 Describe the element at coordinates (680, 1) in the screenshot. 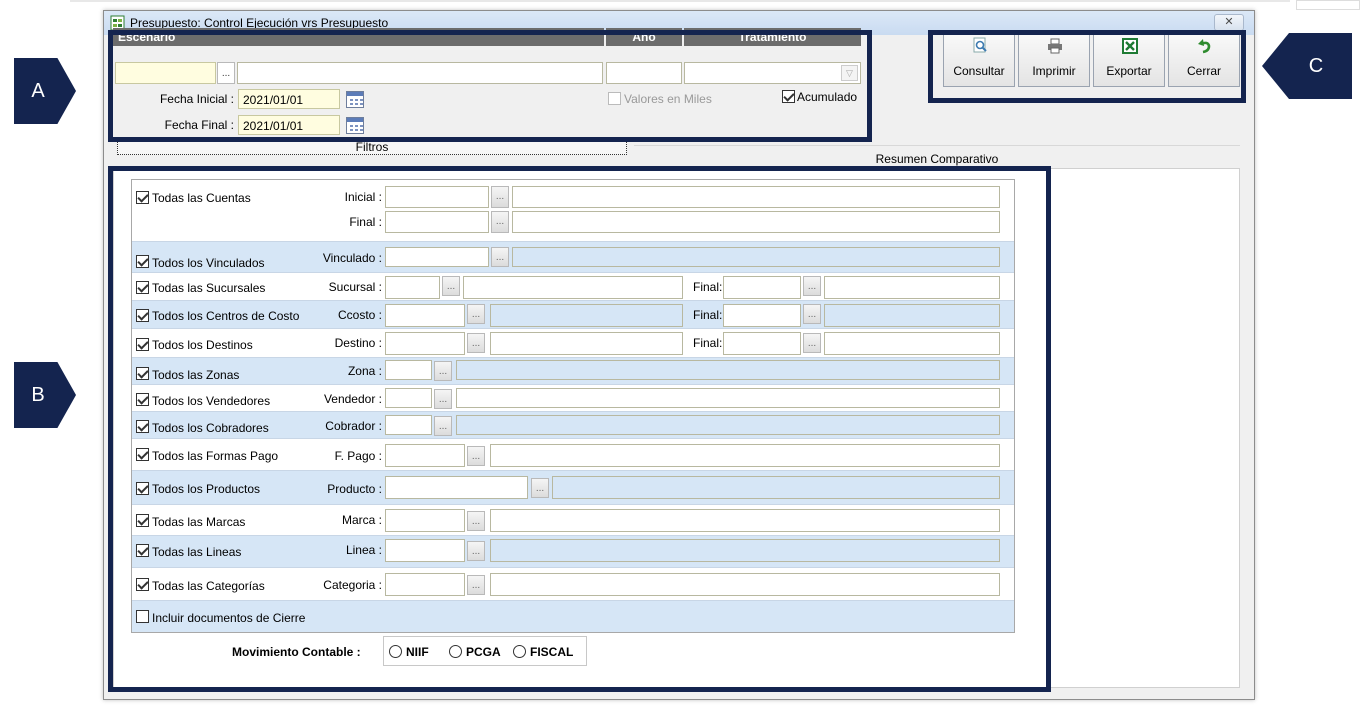

I see `page-top-edge` at that location.